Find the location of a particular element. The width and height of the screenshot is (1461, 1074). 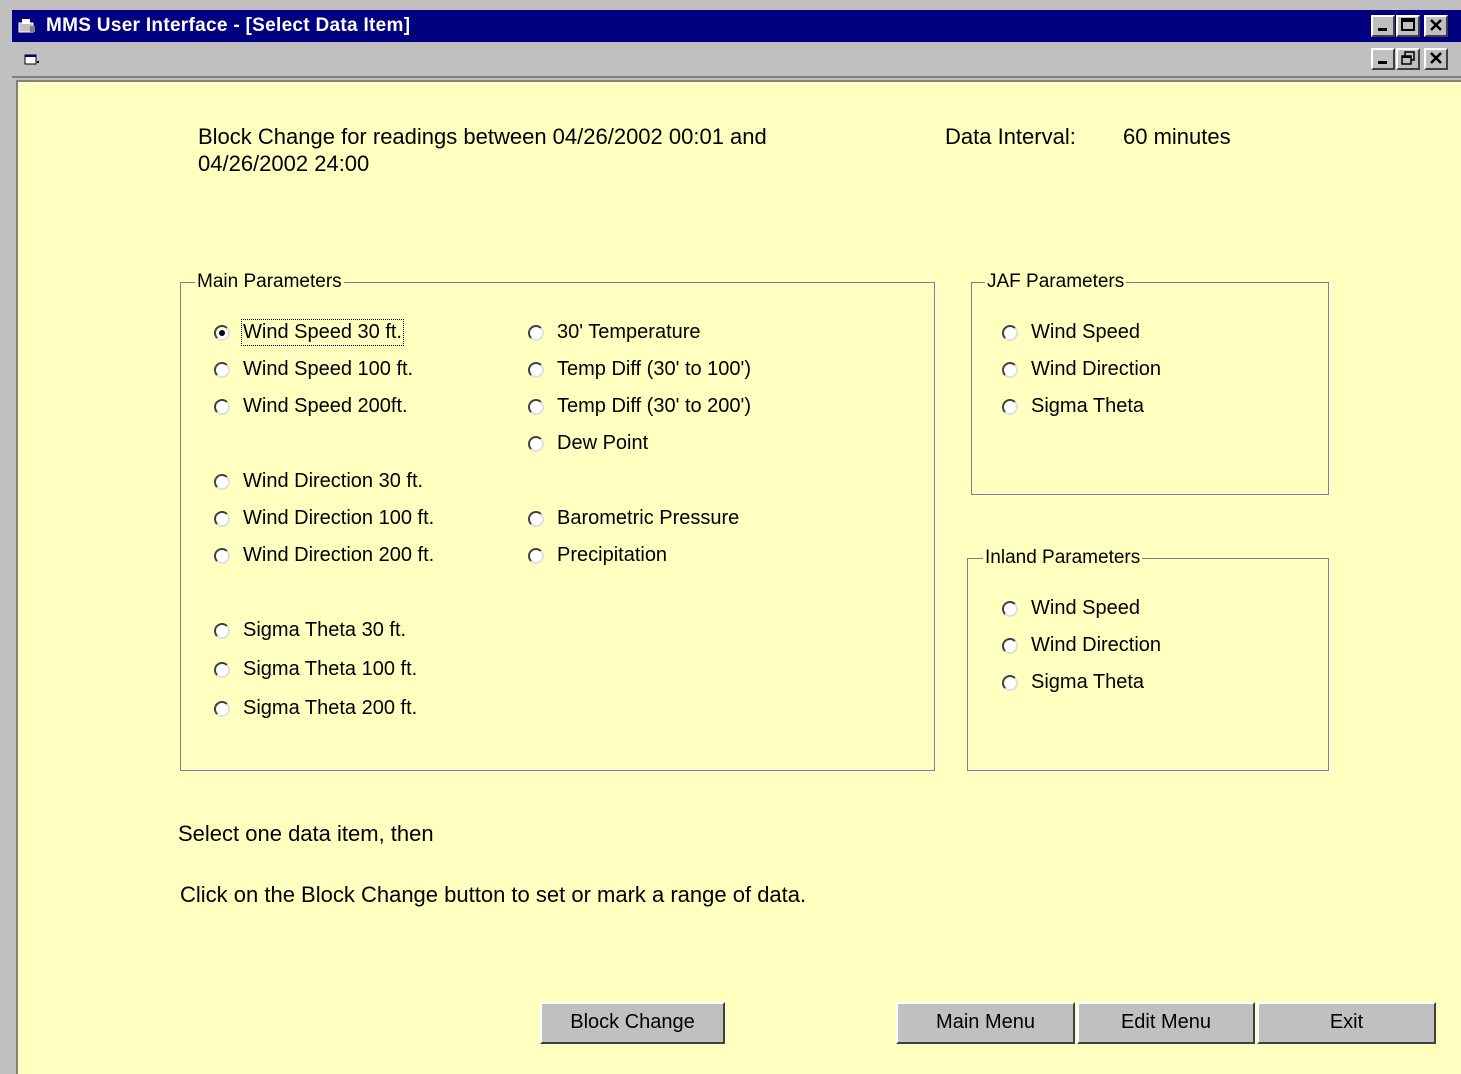

minimize-button is located at coordinates (1383, 26).